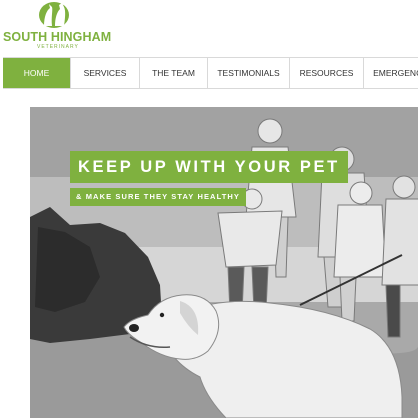  What do you see at coordinates (174, 73) in the screenshot?
I see `nav-item-the-team: THE TEAM` at bounding box center [174, 73].